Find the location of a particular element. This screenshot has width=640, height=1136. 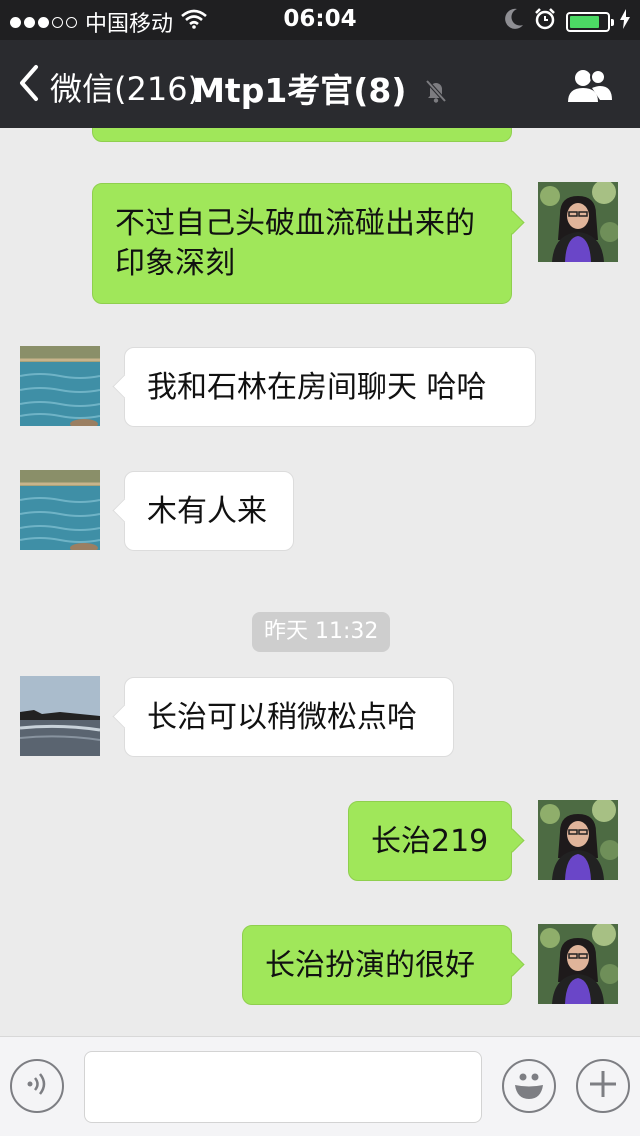

message-row-partial is located at coordinates (320, 135).